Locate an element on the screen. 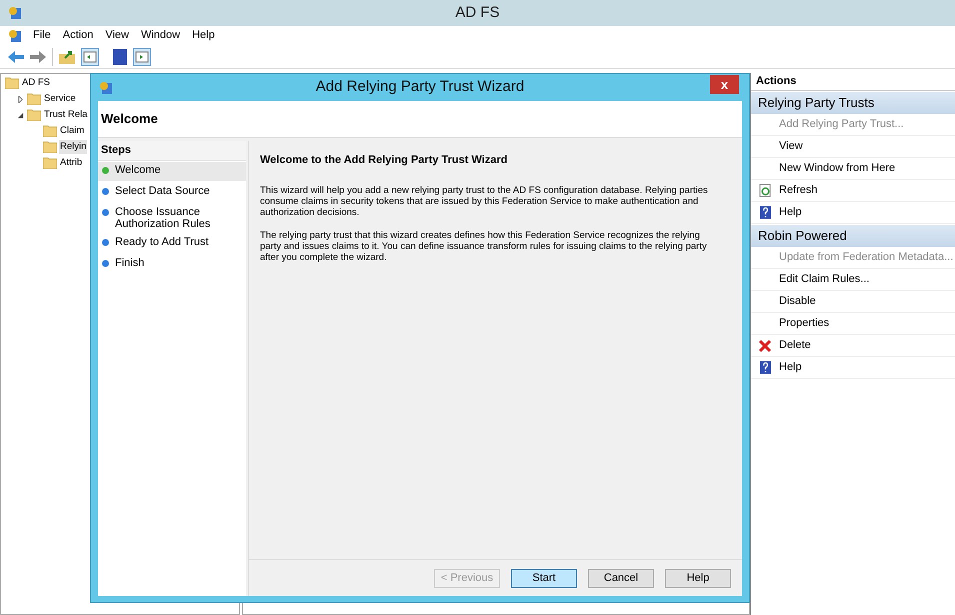 The width and height of the screenshot is (955, 615). action-link: View is located at coordinates (791, 146).